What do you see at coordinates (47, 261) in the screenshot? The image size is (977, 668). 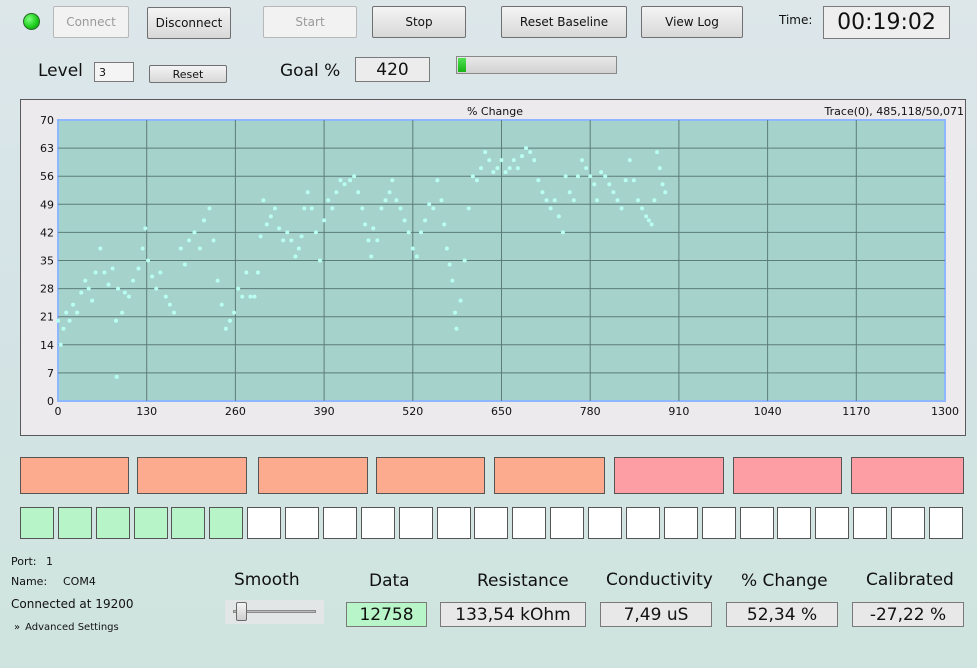 I see `y-tick-label: 35` at bounding box center [47, 261].